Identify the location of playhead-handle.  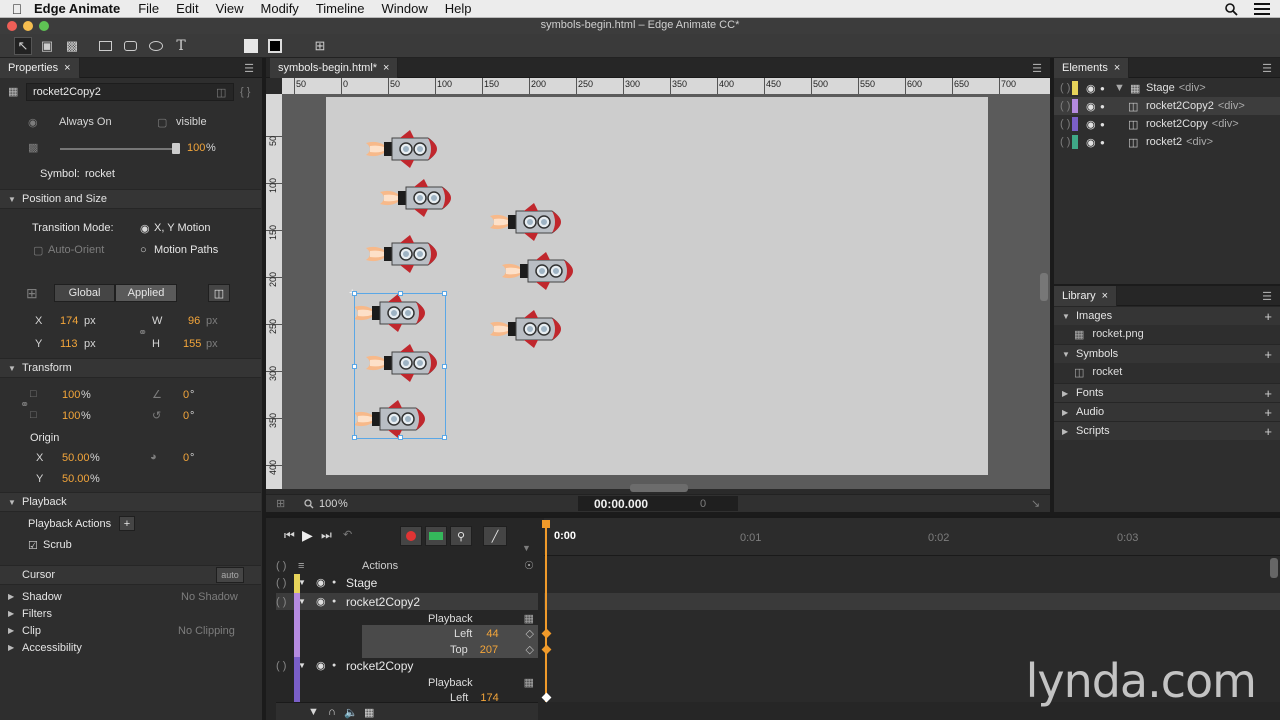
(546, 524).